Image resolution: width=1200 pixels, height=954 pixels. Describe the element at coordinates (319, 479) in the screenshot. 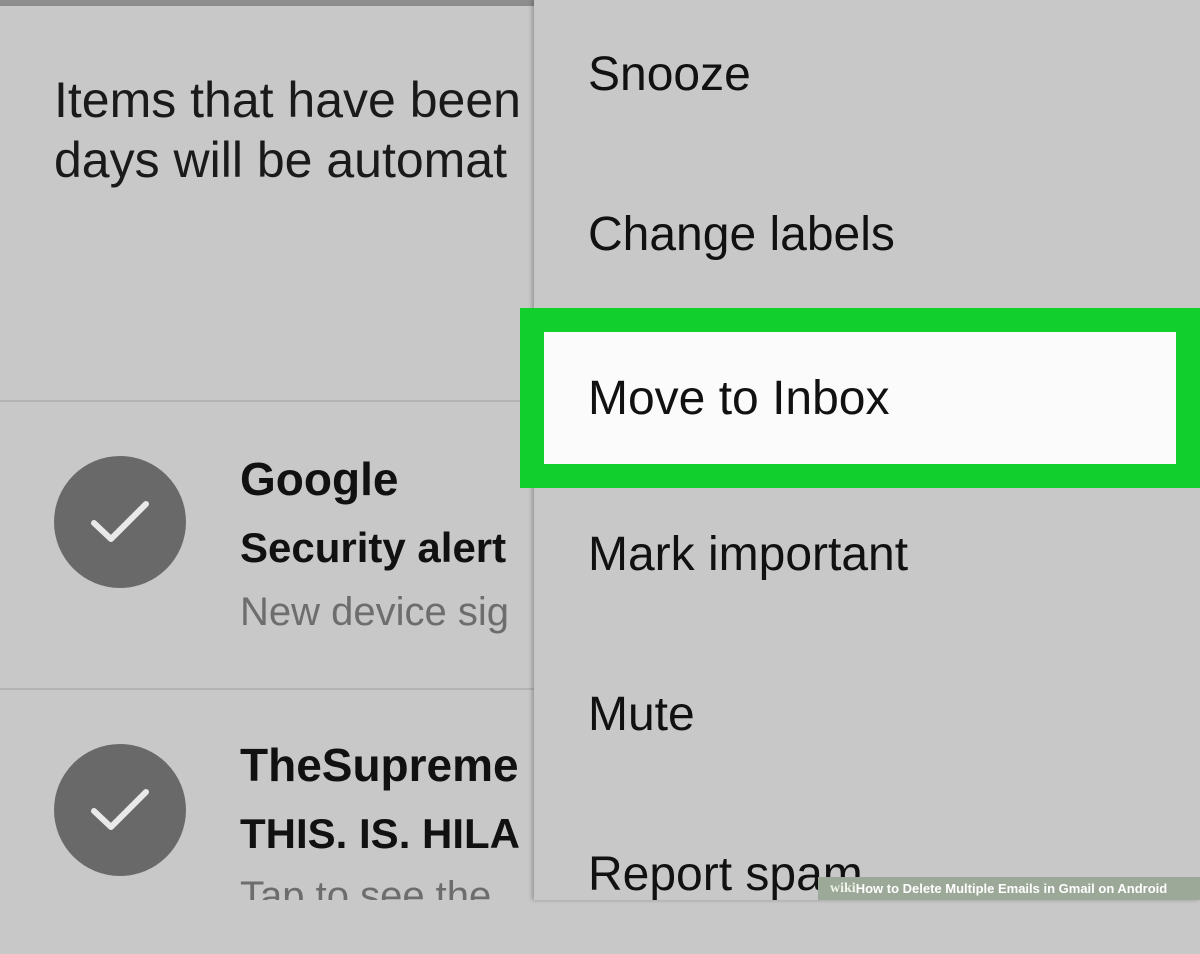

I see `email-sender: Google` at that location.